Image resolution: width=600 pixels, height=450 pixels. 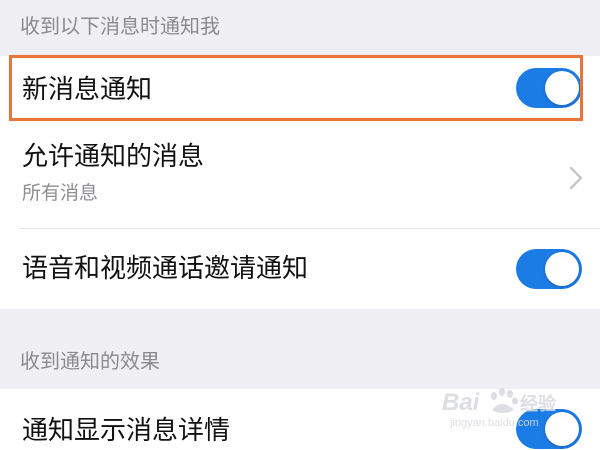 I want to click on svg-text: Bai, so click(x=461, y=402).